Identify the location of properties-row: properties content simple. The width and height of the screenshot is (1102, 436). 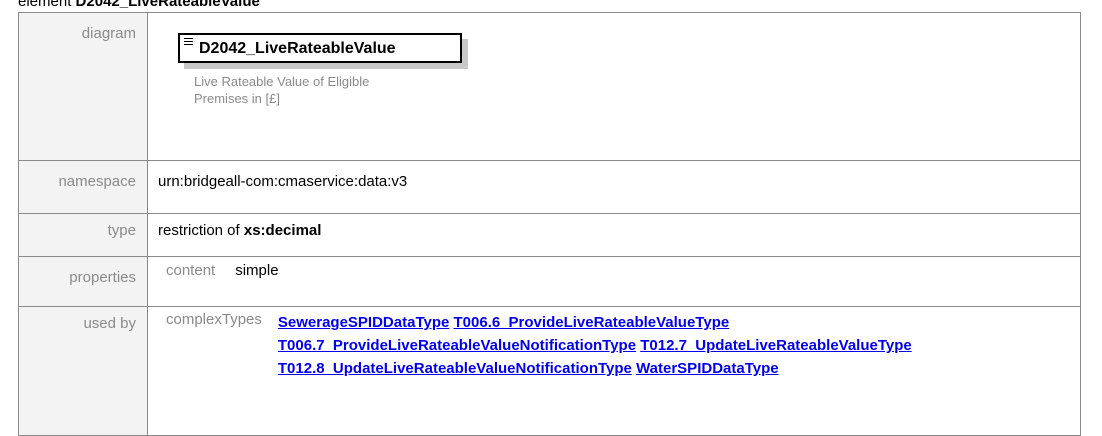
(549, 281).